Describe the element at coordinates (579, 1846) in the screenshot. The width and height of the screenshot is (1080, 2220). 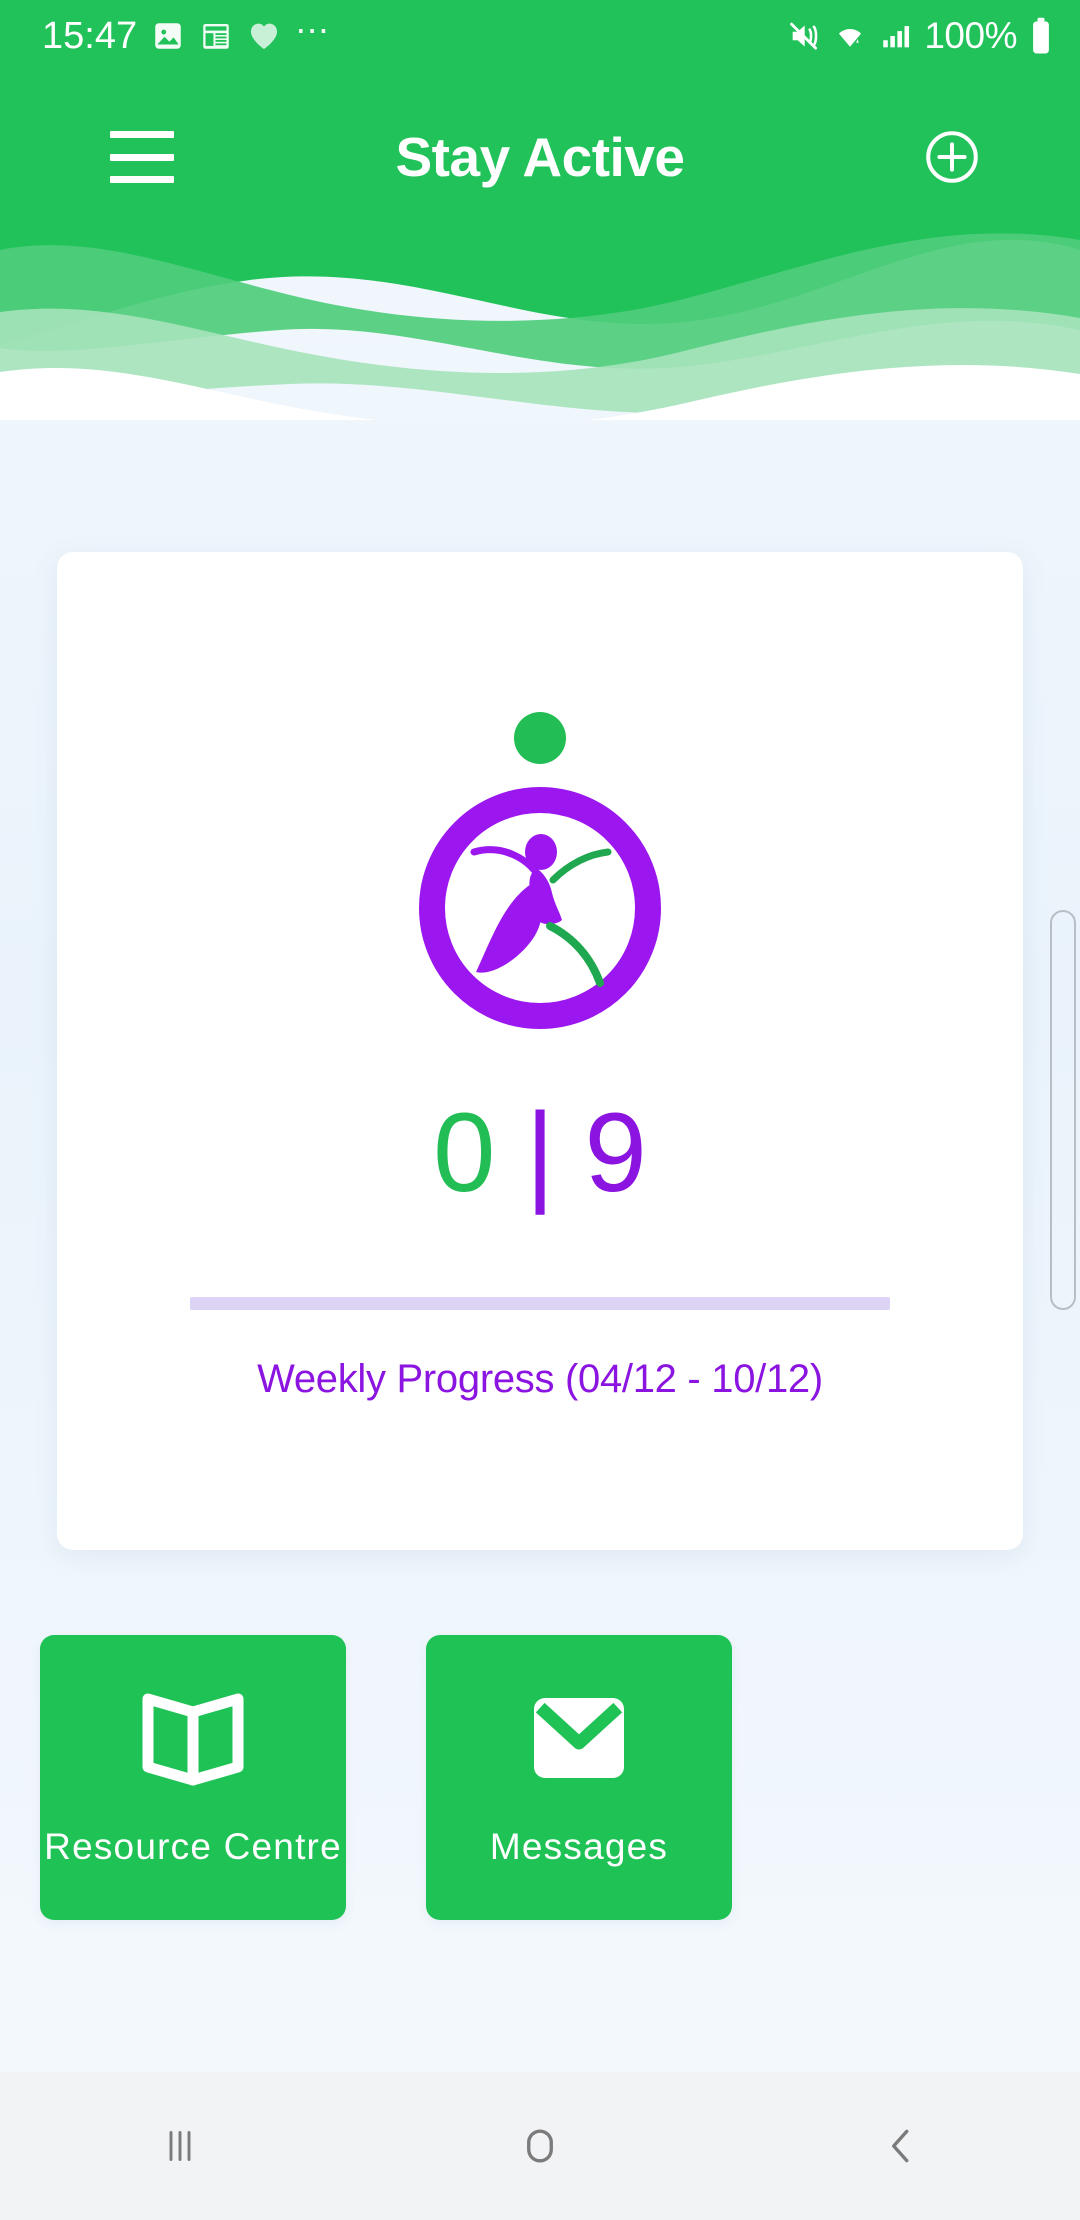
I see `messages-label: Messages` at that location.